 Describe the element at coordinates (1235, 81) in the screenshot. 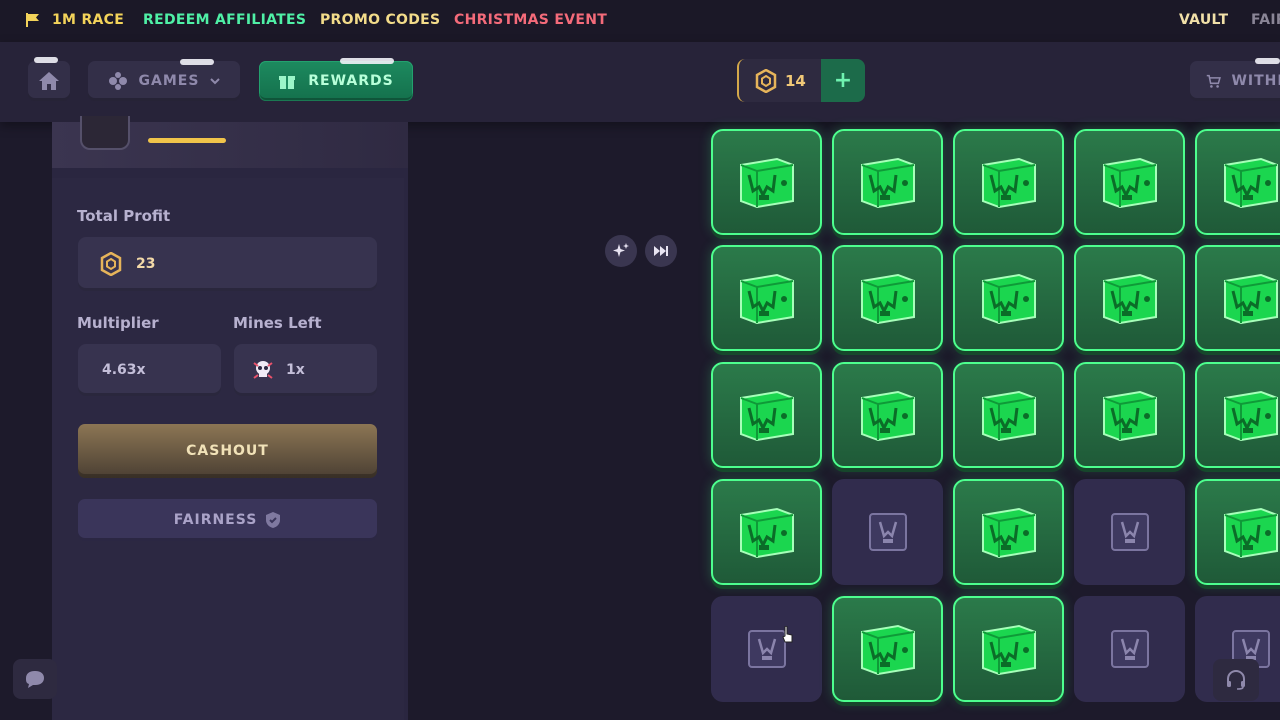

I see `withdraw-button: WITHD` at that location.